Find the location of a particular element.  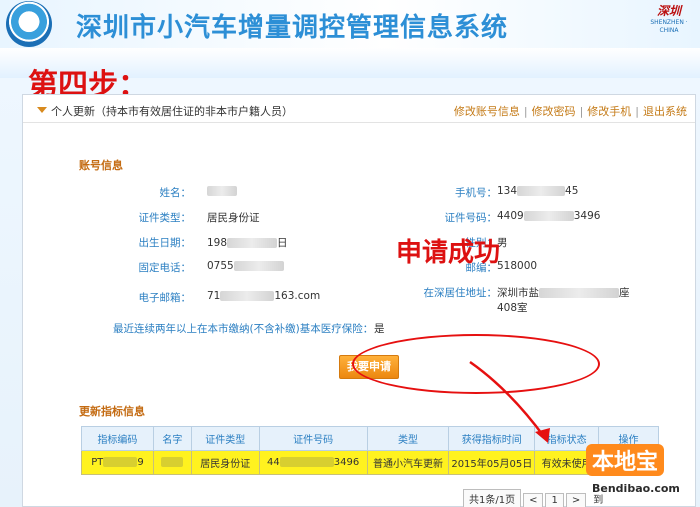

header-banner: 深圳市小汽车增量调控管理信息系统 深圳 SHENZHEN · CHINA is located at coordinates (350, 24).